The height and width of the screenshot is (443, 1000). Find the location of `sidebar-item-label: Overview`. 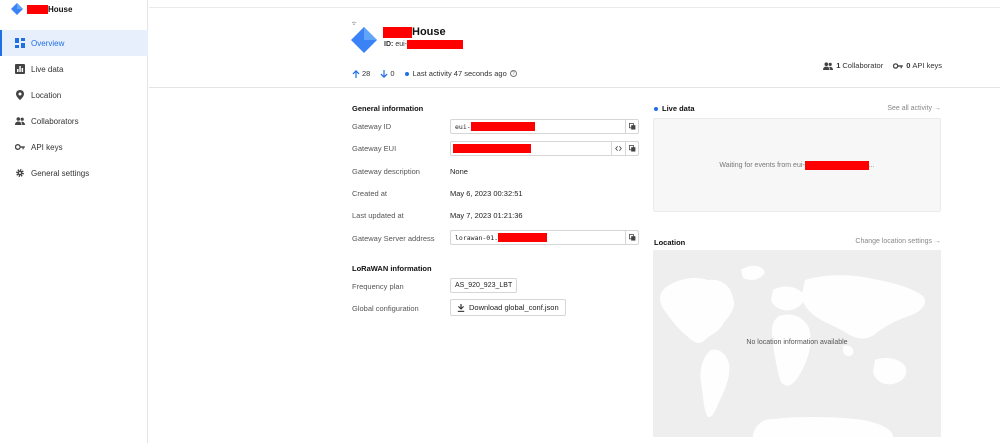

sidebar-item-label: Overview is located at coordinates (48, 43).